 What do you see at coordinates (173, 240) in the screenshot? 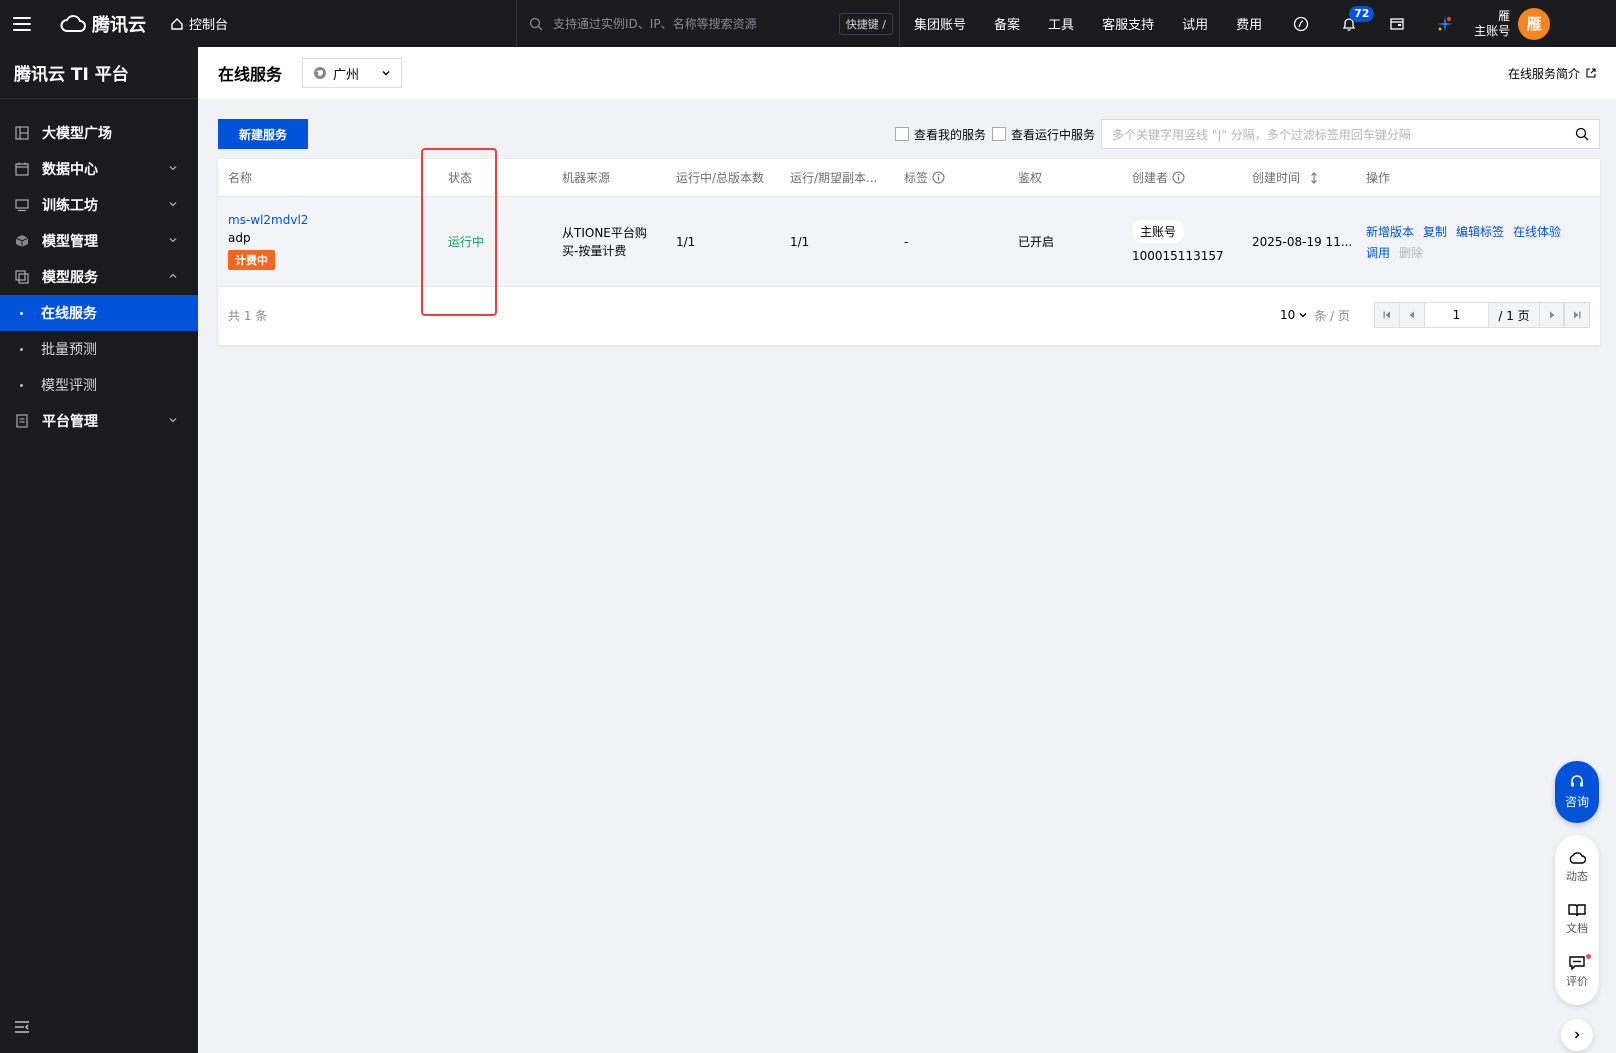
I see `chevron-down-icon` at bounding box center [173, 240].